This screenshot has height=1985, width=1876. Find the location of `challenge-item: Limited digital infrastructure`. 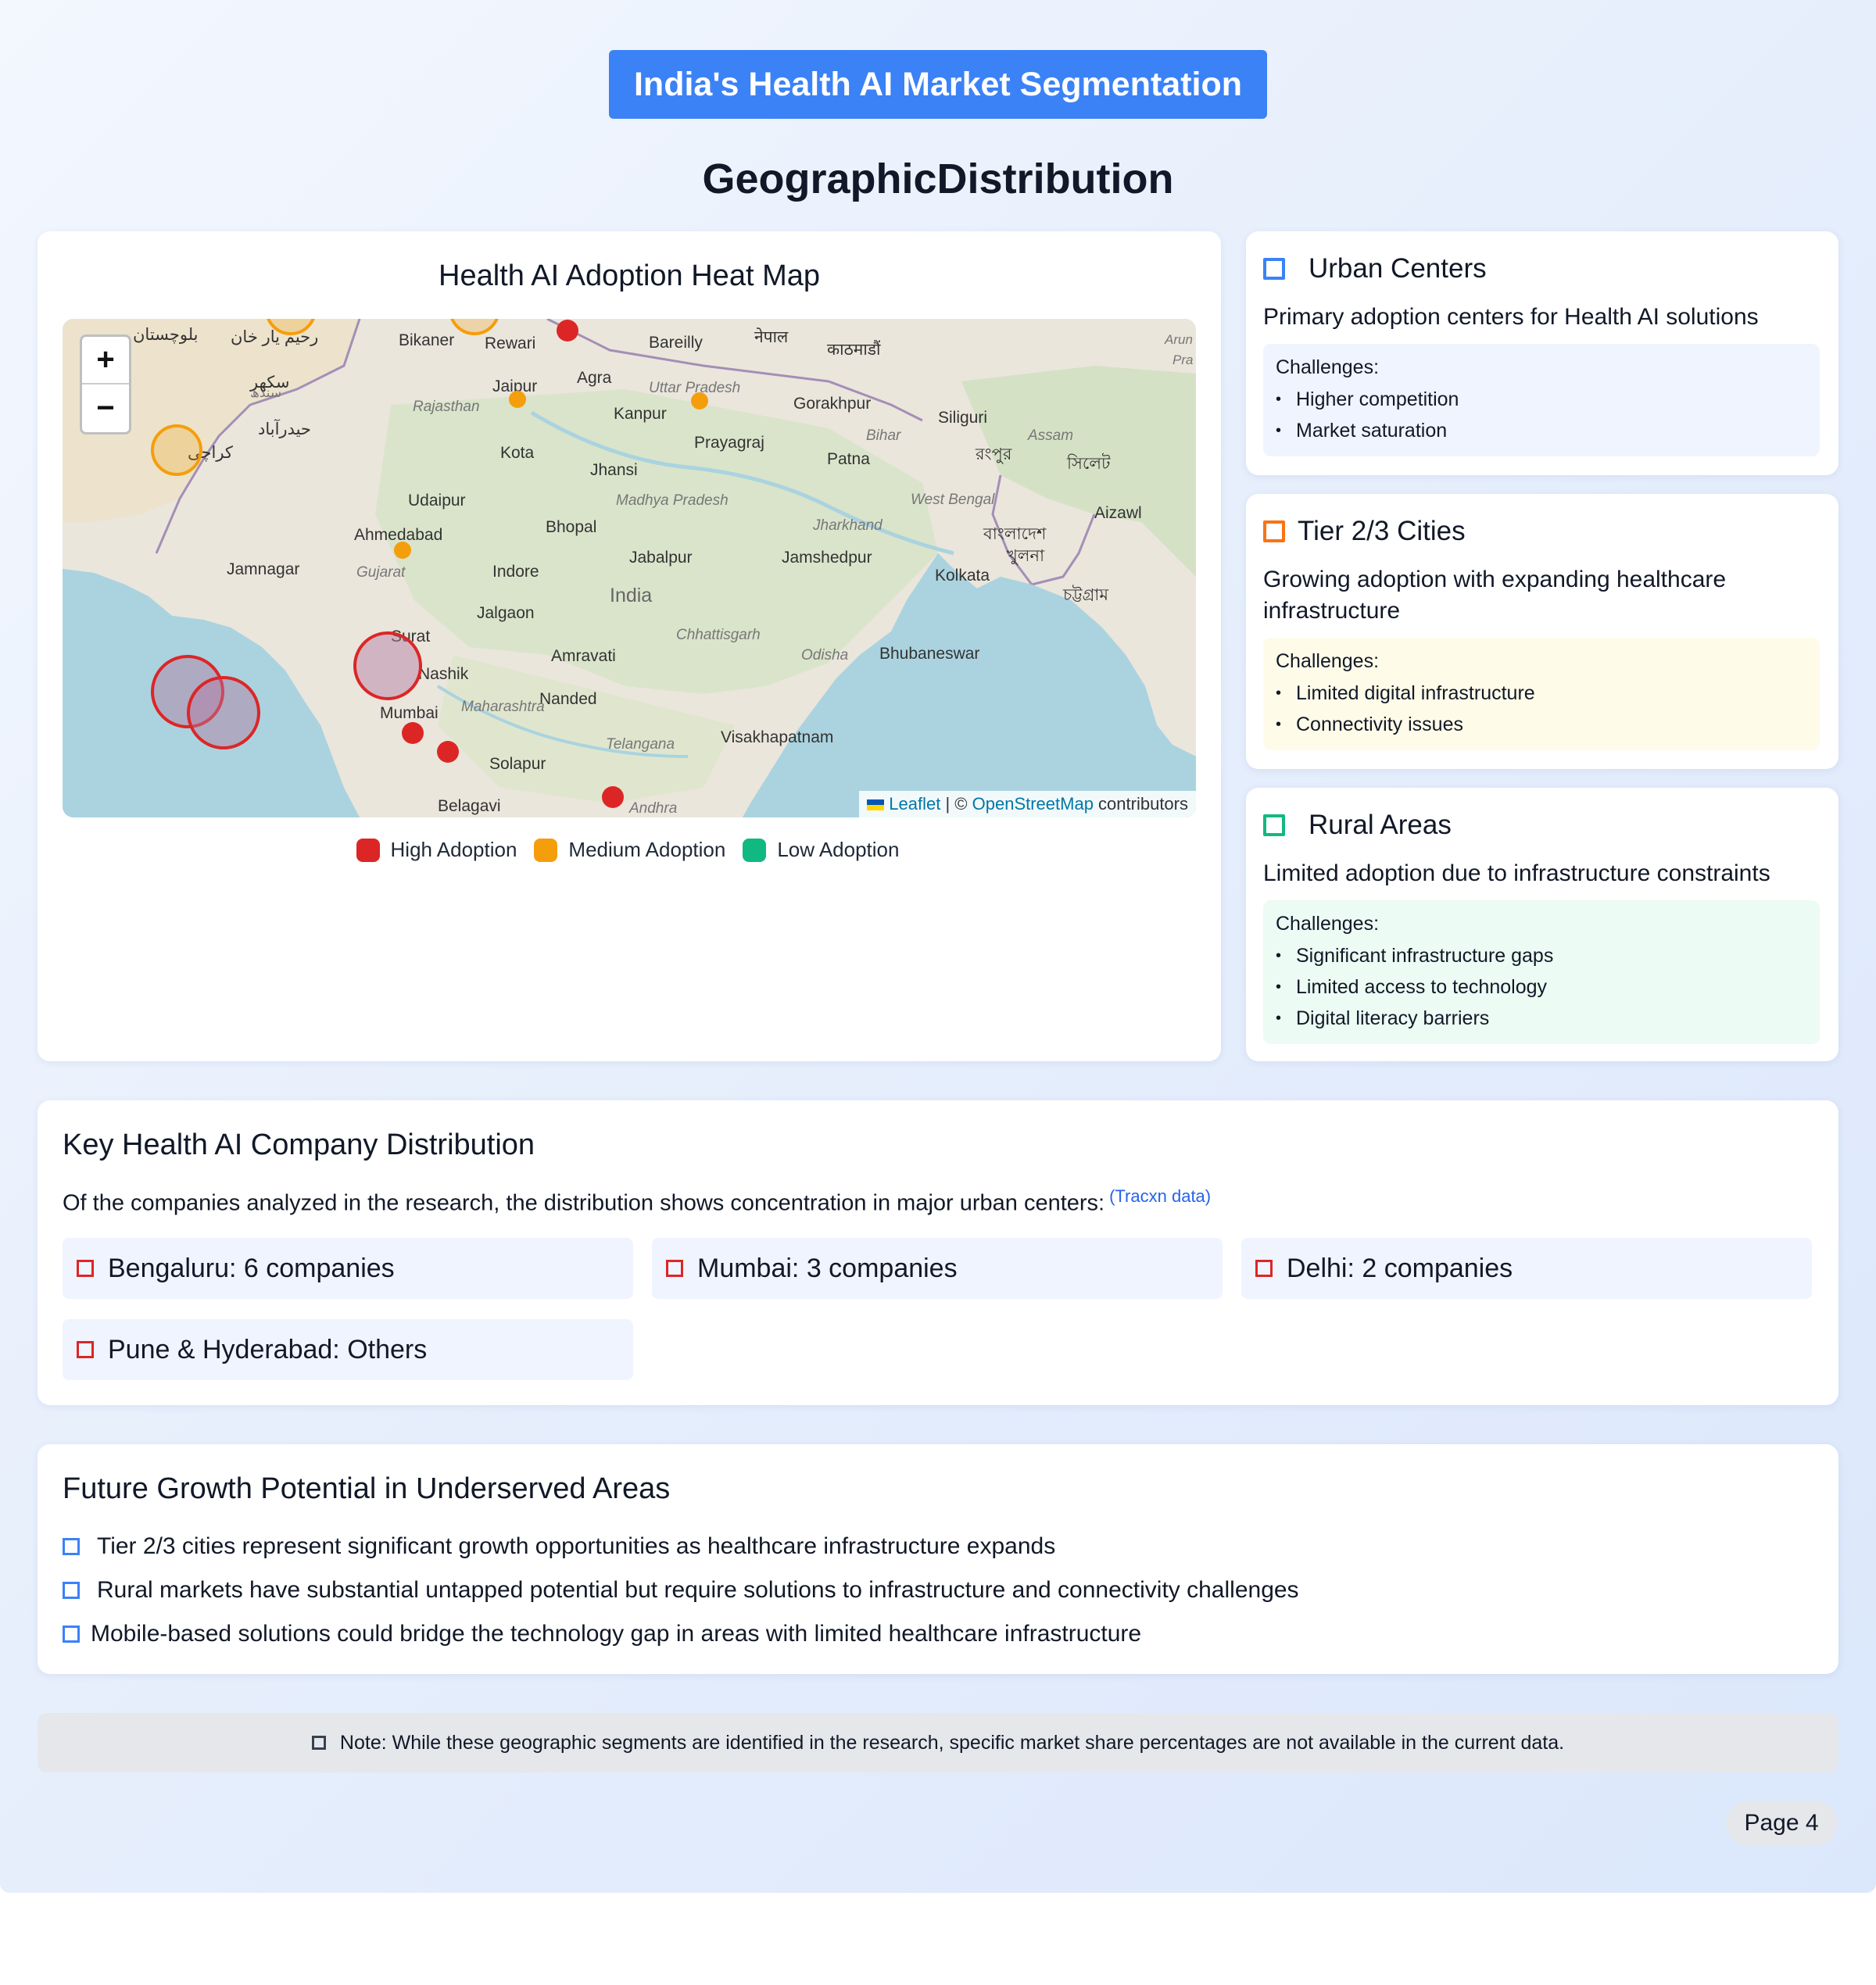

challenge-item: Limited digital infrastructure is located at coordinates (1541, 694).